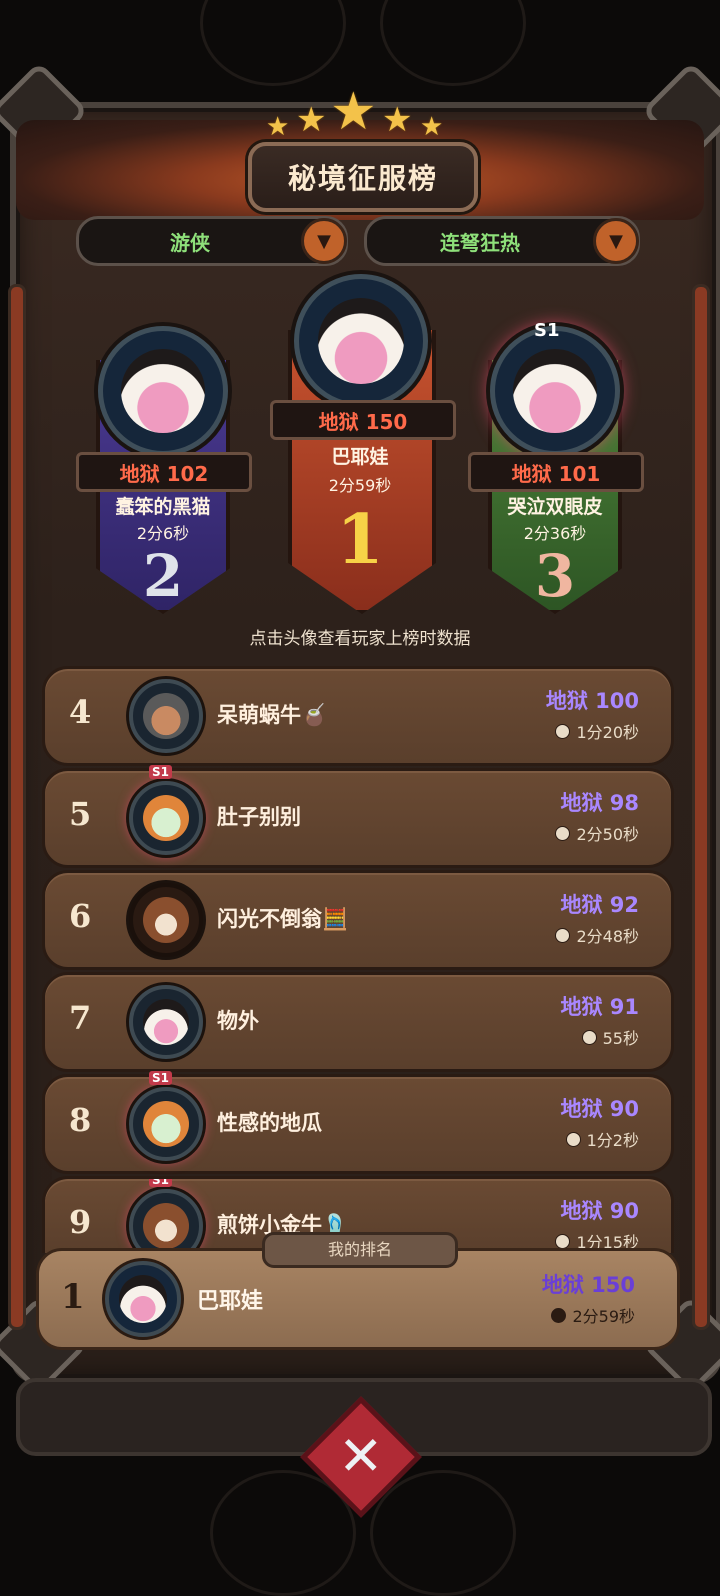 This screenshot has width=720, height=1596. Describe the element at coordinates (701, 807) in the screenshot. I see `right-rail` at that location.